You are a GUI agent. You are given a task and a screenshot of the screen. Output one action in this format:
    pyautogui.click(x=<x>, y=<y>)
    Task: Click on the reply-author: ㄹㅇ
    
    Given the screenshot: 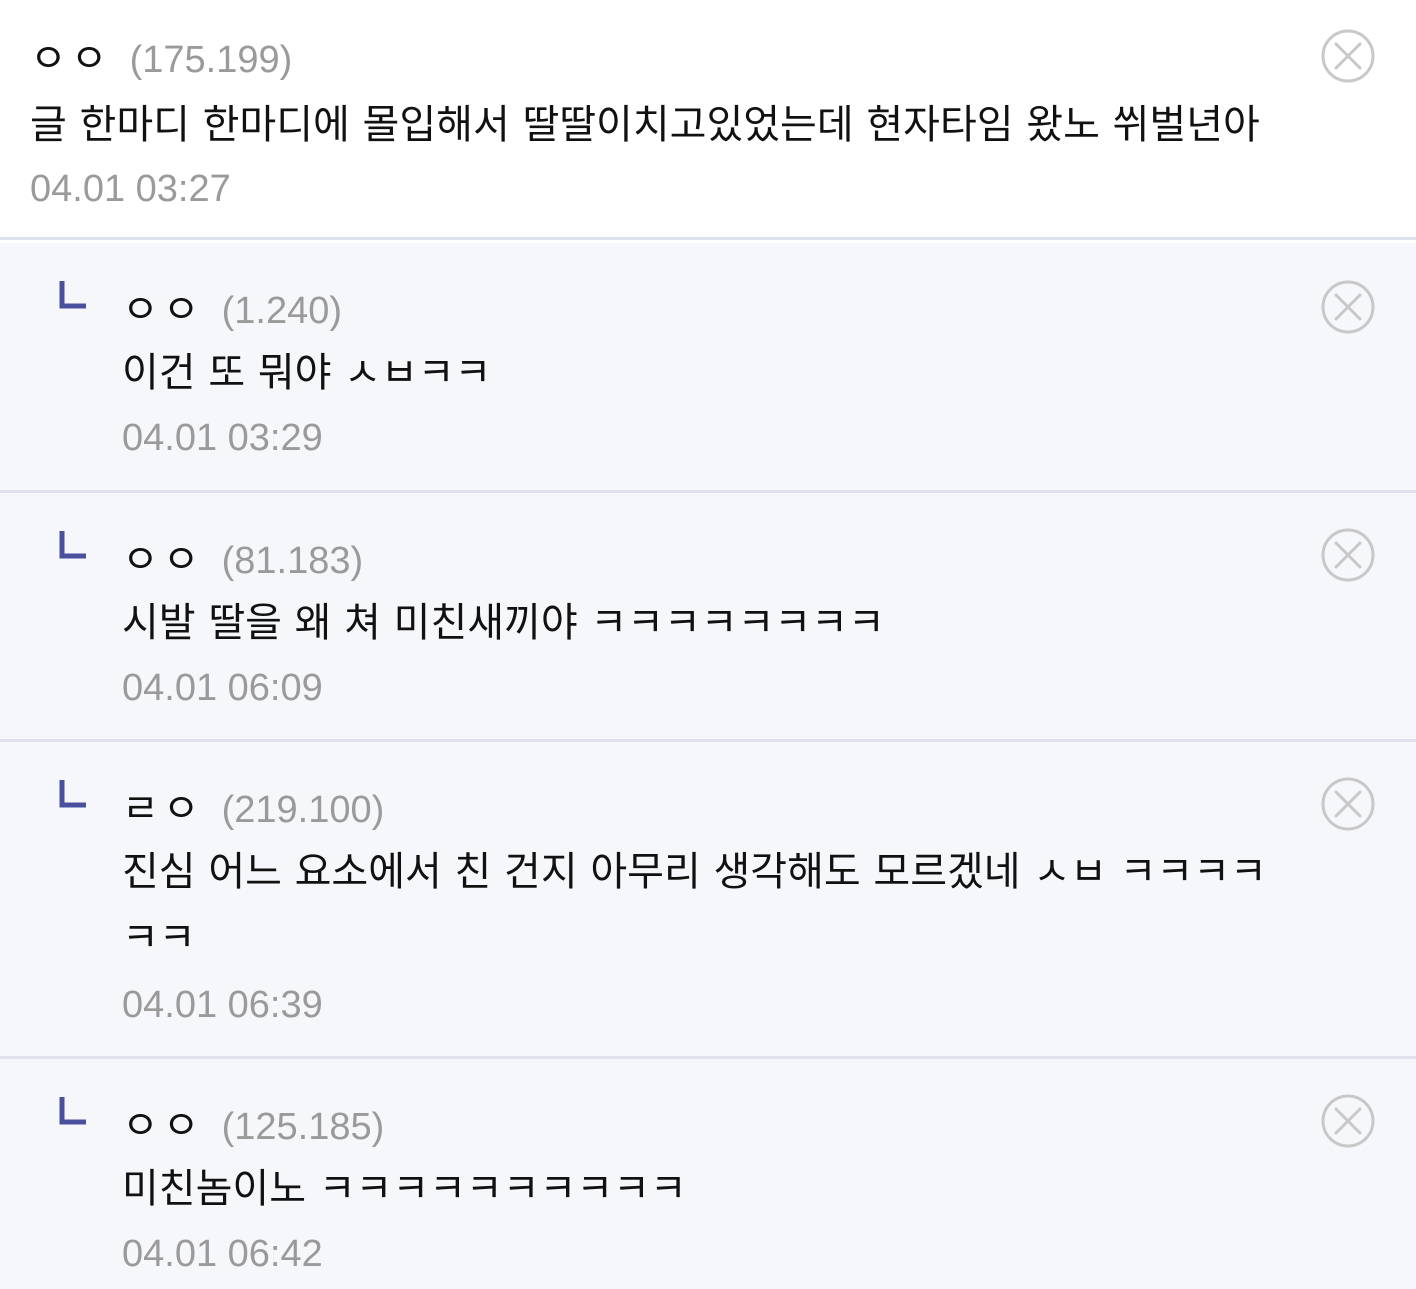 What is the action you would take?
    pyautogui.click(x=163, y=805)
    